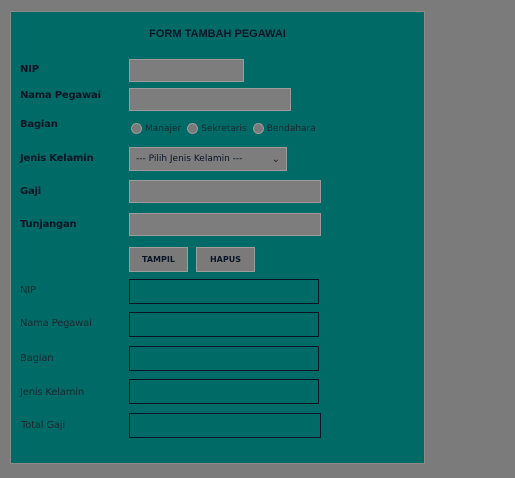 This screenshot has width=515, height=478. Describe the element at coordinates (31, 191) in the screenshot. I see `gaji-label: Gaji` at that location.